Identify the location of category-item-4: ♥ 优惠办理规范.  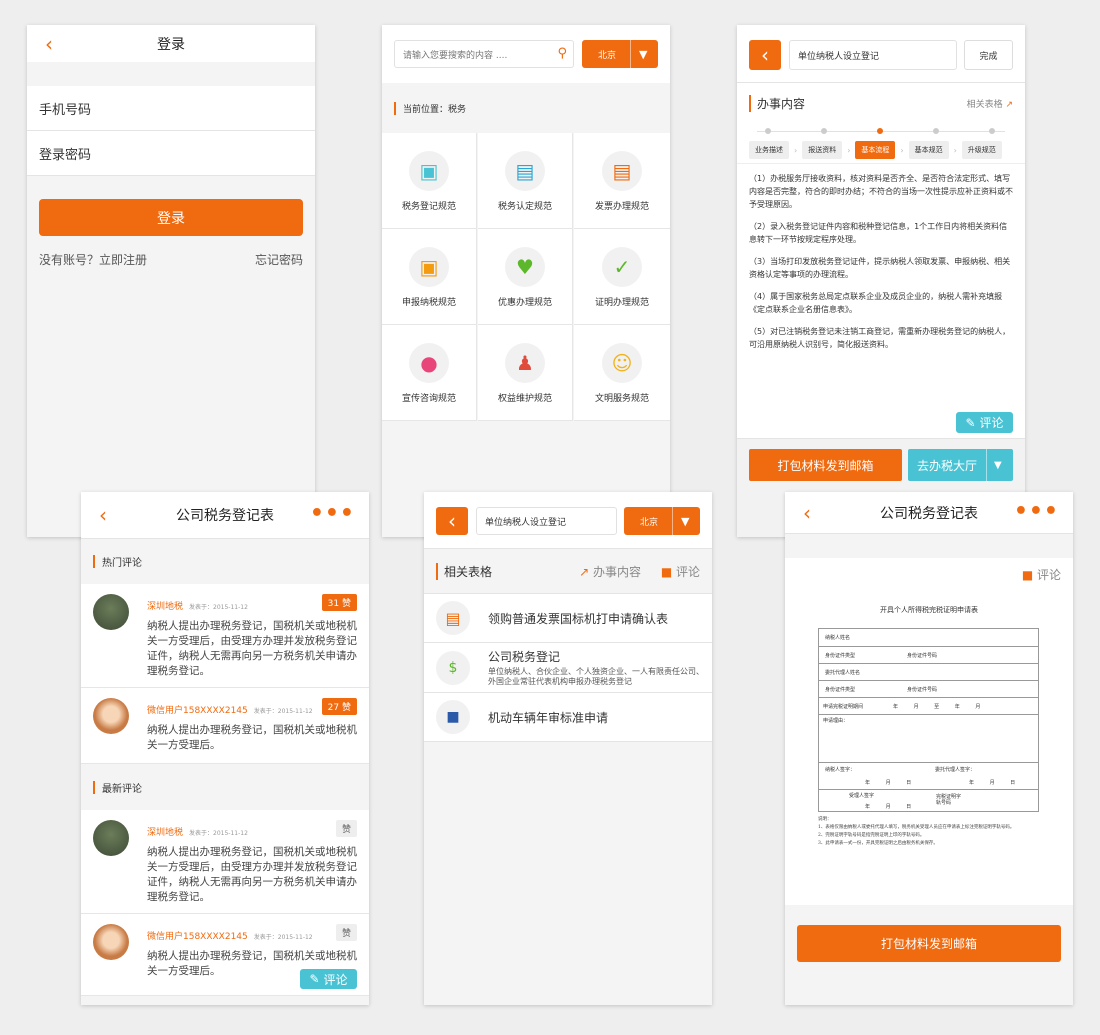
(525, 277).